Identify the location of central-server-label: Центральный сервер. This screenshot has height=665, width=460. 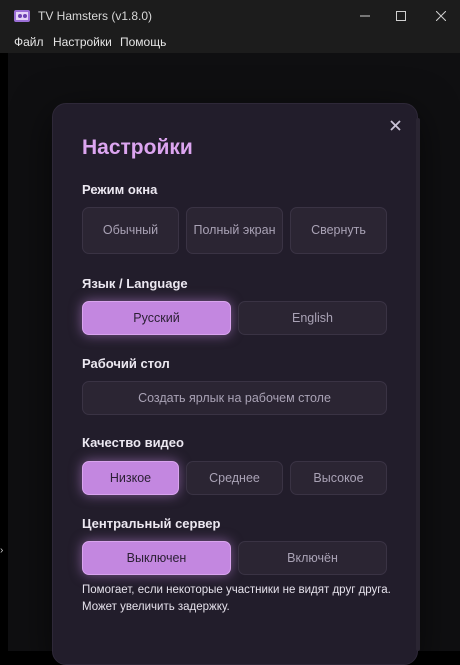
(151, 523).